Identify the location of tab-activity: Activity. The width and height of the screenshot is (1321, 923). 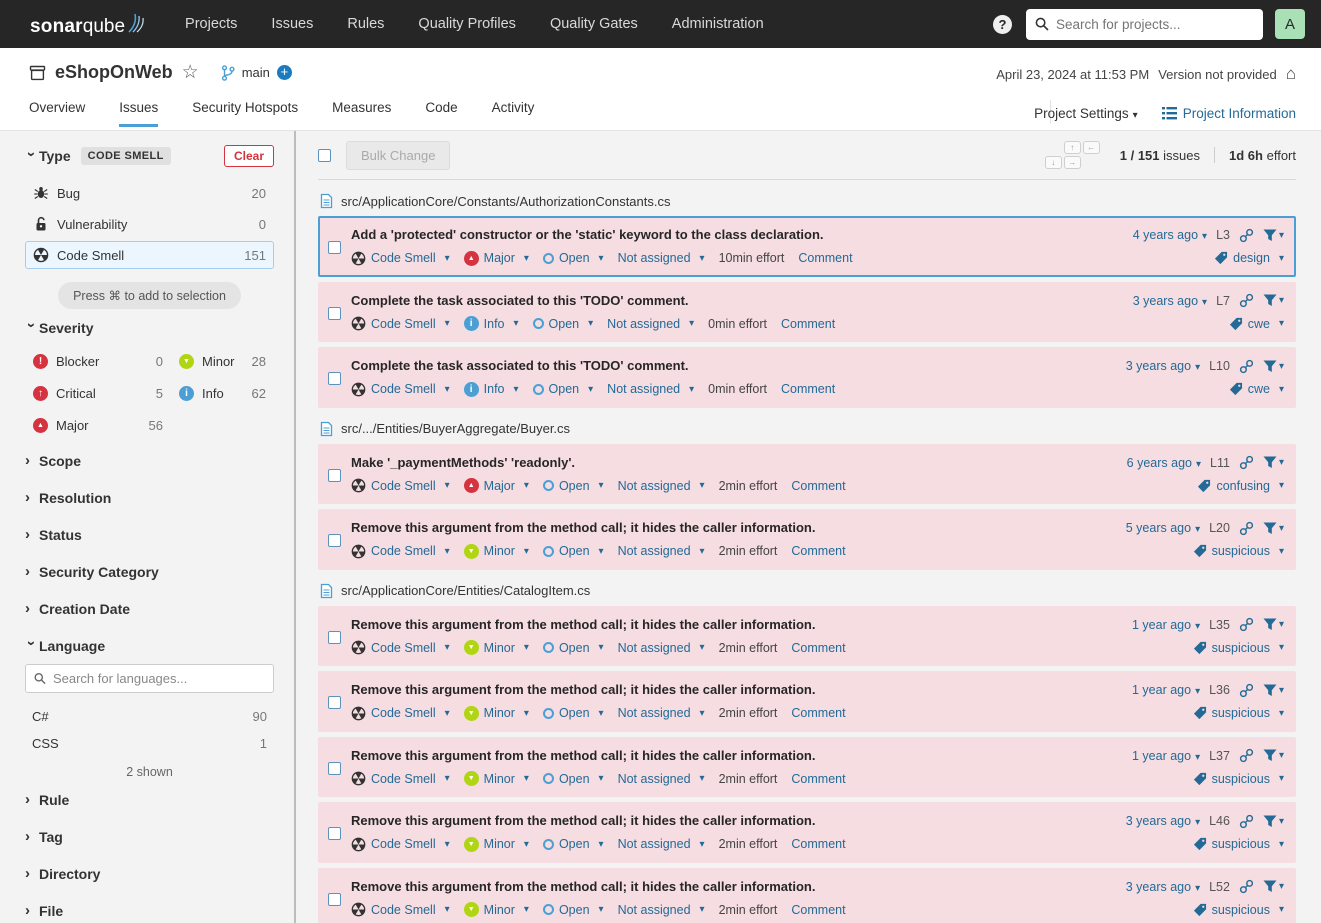
(513, 113).